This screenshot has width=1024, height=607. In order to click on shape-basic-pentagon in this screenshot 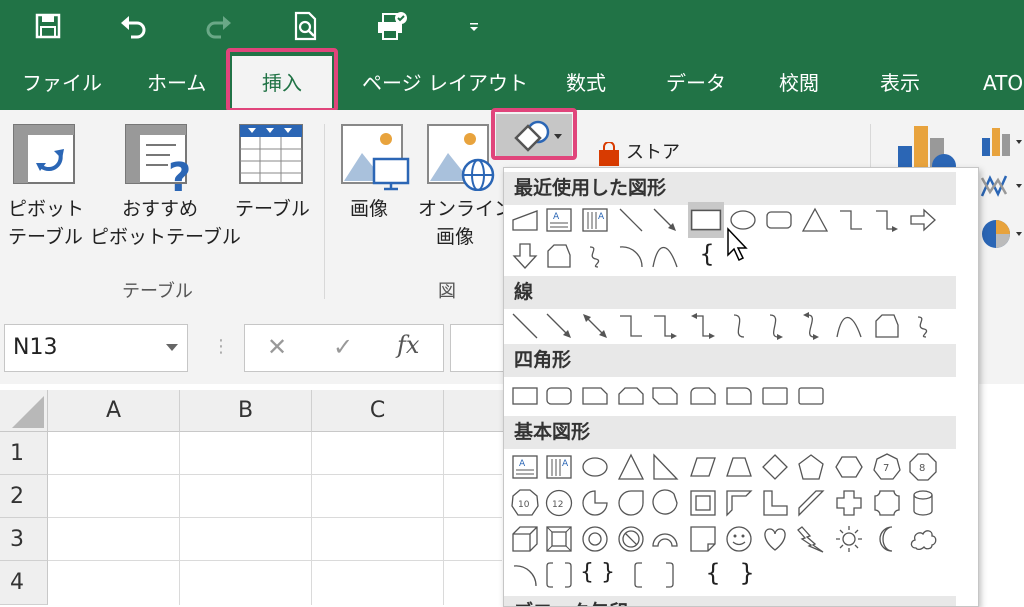, I will do `click(811, 467)`.